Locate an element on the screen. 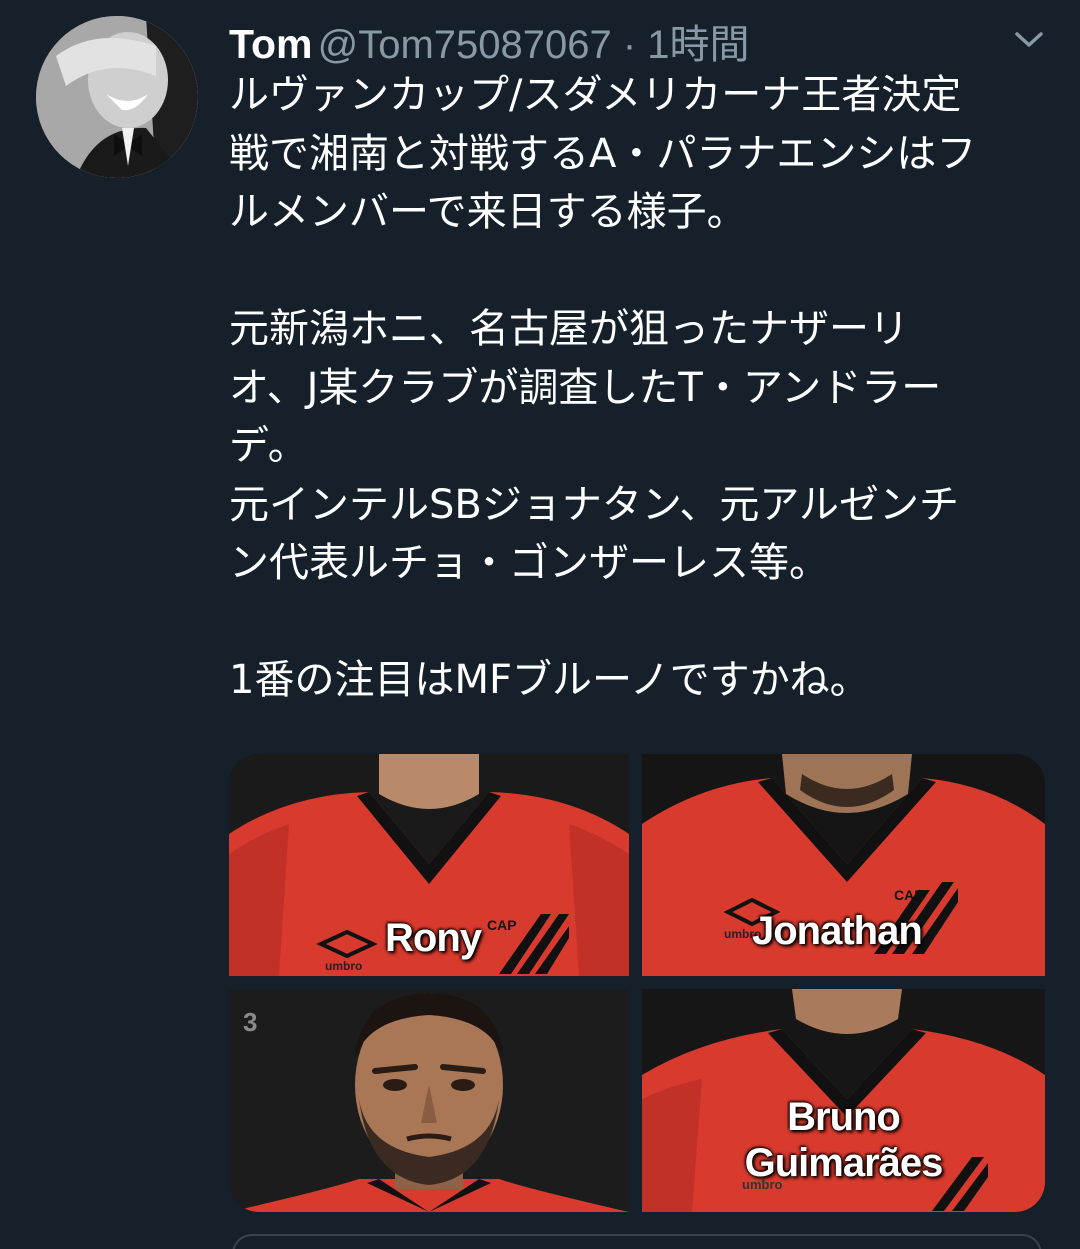 This screenshot has width=1080, height=1249. media-photo-player-portrait: 3 is located at coordinates (429, 1100).